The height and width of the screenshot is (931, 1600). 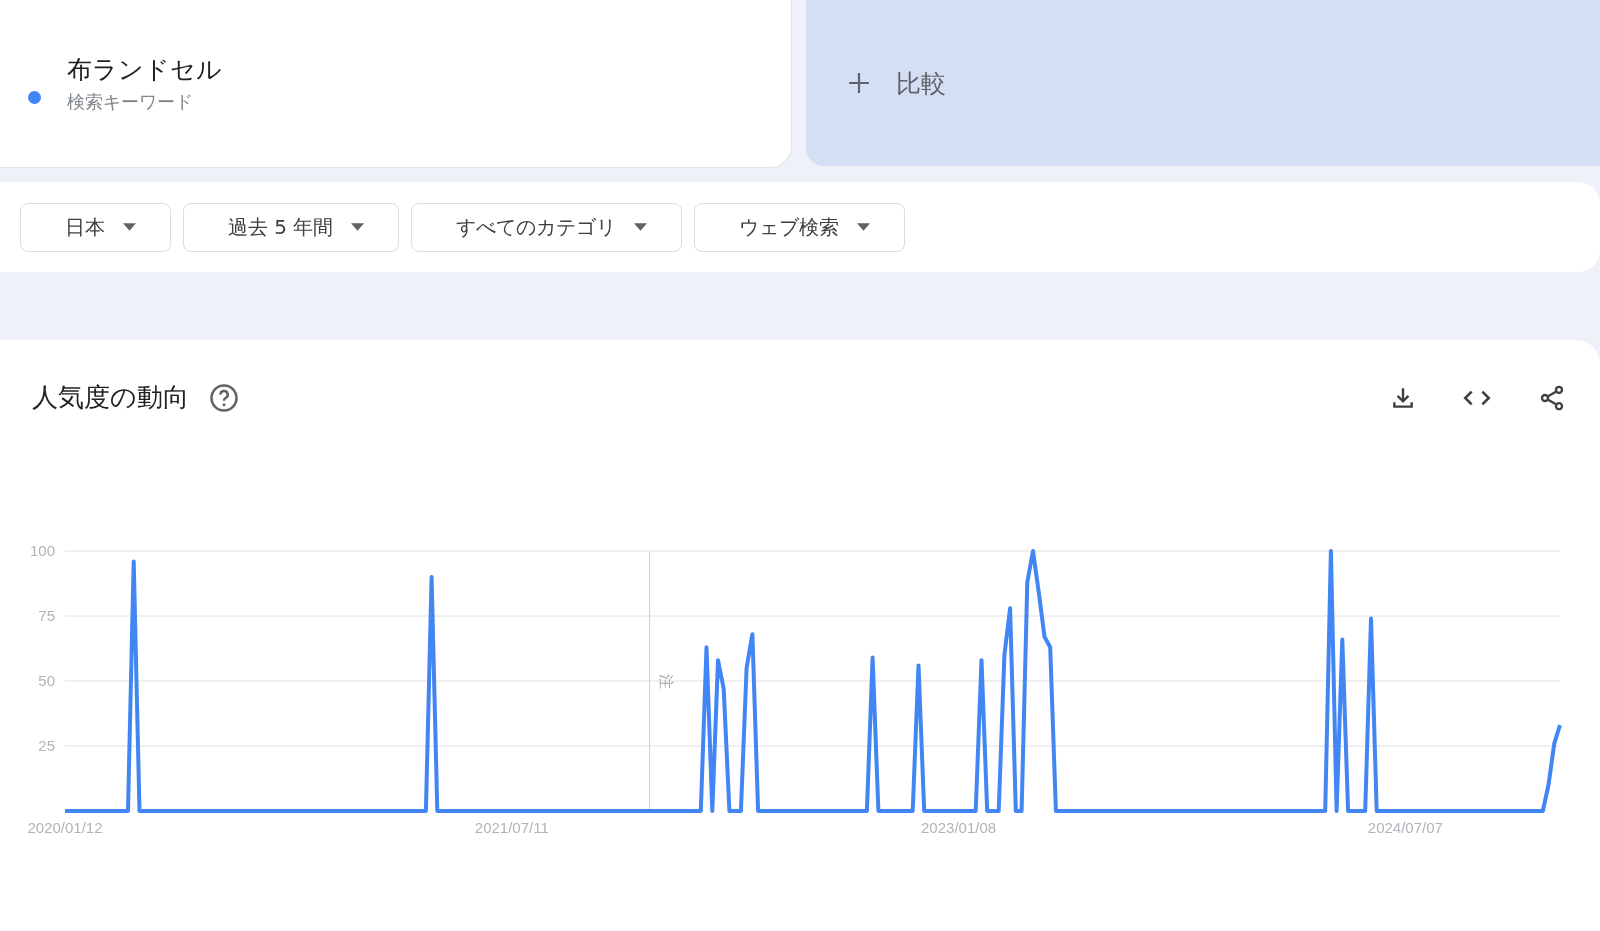 I want to click on x-axis-label: 2023/01/08, so click(x=959, y=827).